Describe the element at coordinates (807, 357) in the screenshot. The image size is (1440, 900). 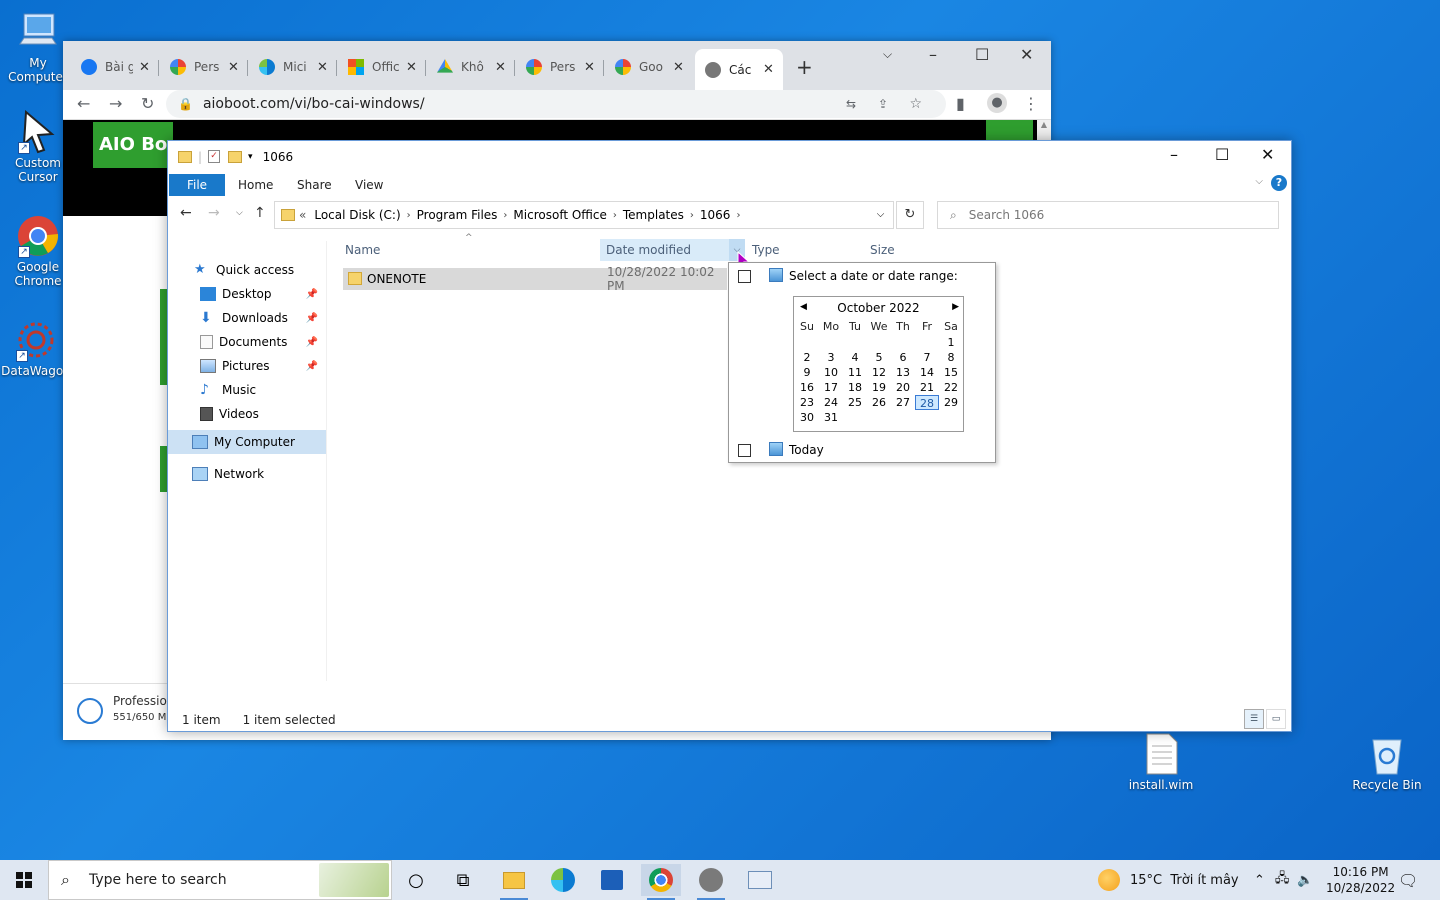
I see `calendar-day: 2` at that location.